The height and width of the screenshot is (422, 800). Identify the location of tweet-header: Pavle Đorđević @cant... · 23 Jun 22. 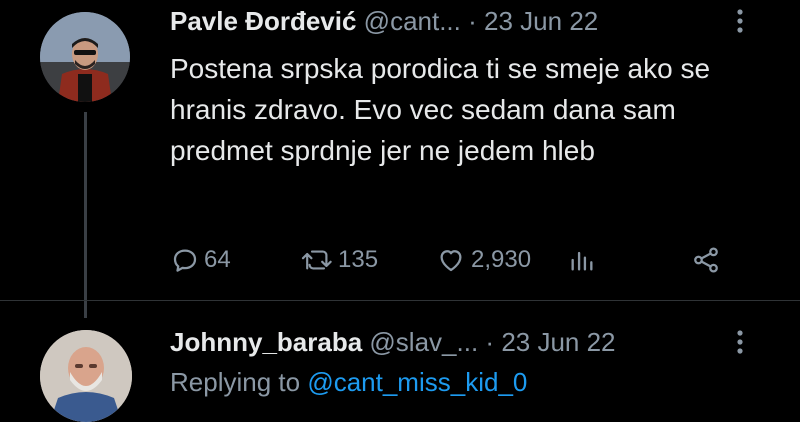
(384, 21).